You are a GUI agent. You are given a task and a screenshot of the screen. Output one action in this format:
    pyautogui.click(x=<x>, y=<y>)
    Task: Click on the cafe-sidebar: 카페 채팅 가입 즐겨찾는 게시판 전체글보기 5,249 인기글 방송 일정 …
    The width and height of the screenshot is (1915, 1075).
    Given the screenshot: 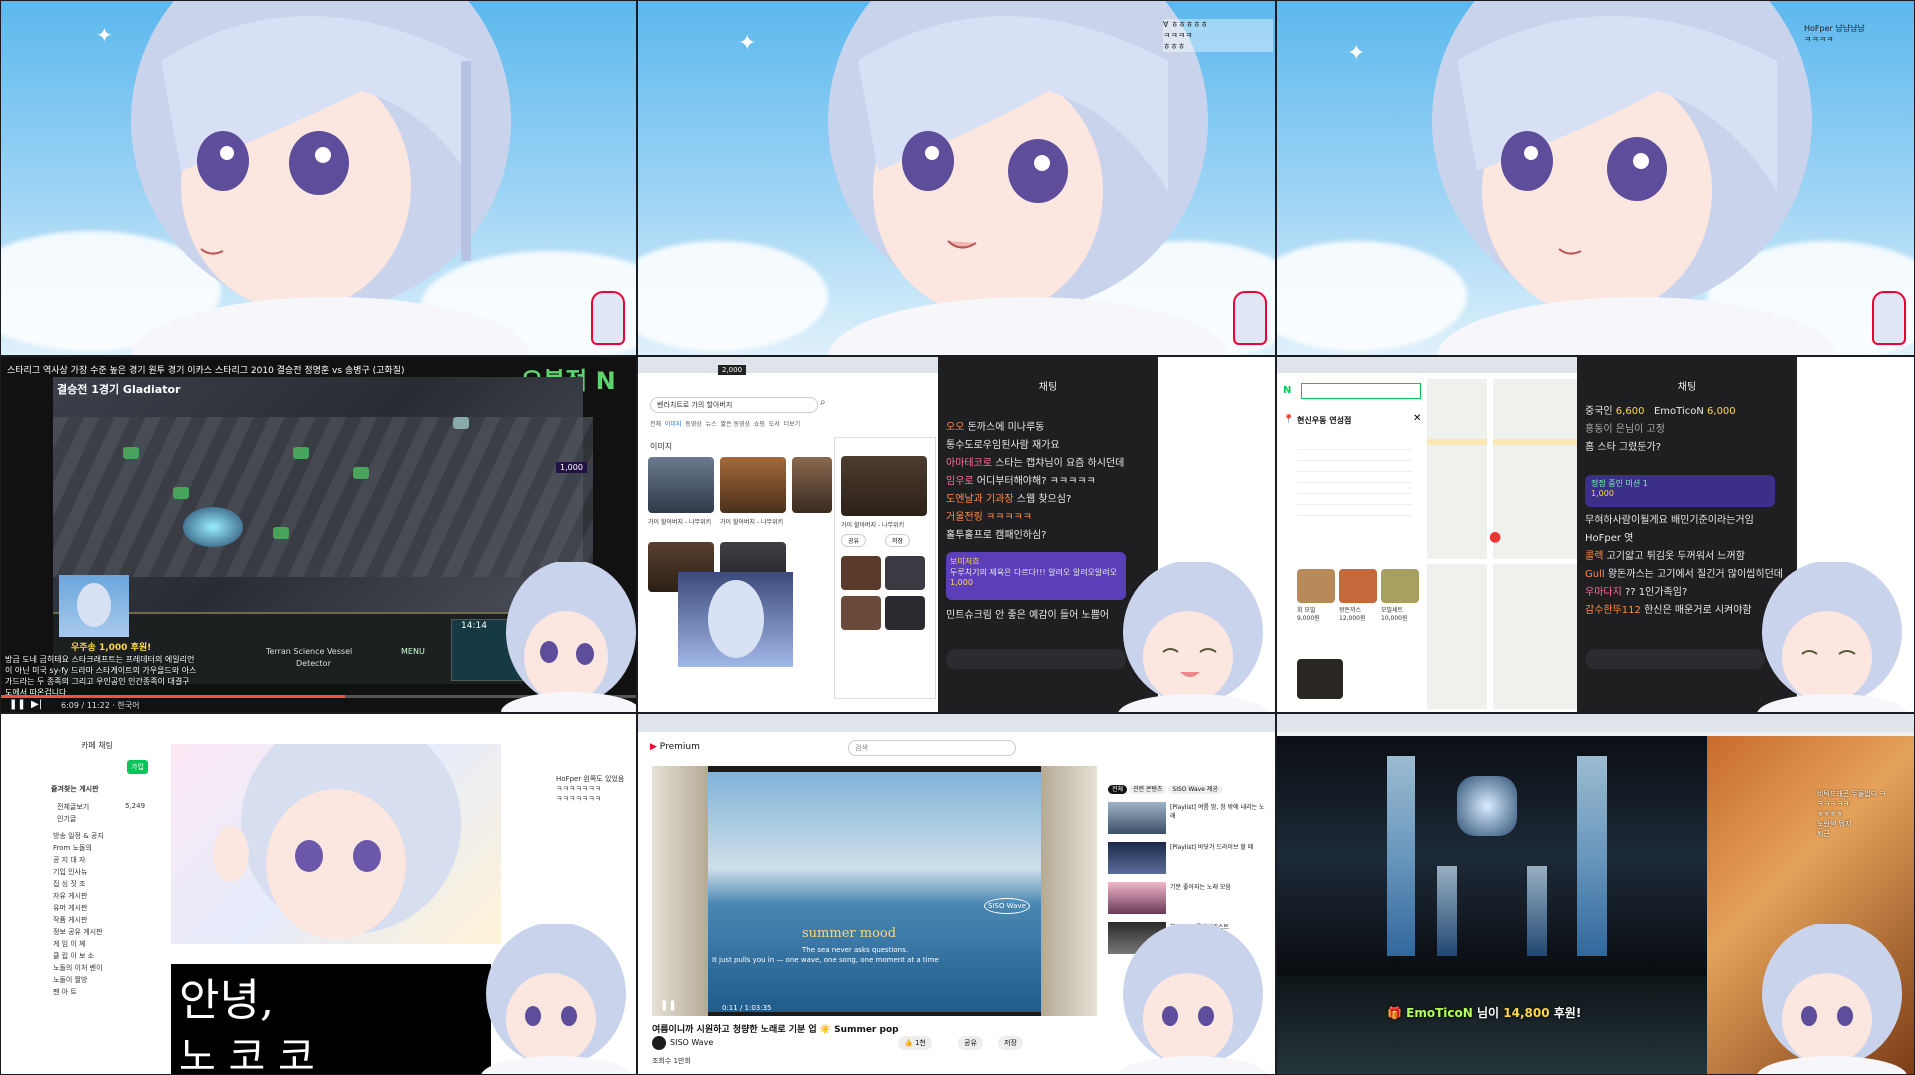 What is the action you would take?
    pyautogui.click(x=76, y=904)
    